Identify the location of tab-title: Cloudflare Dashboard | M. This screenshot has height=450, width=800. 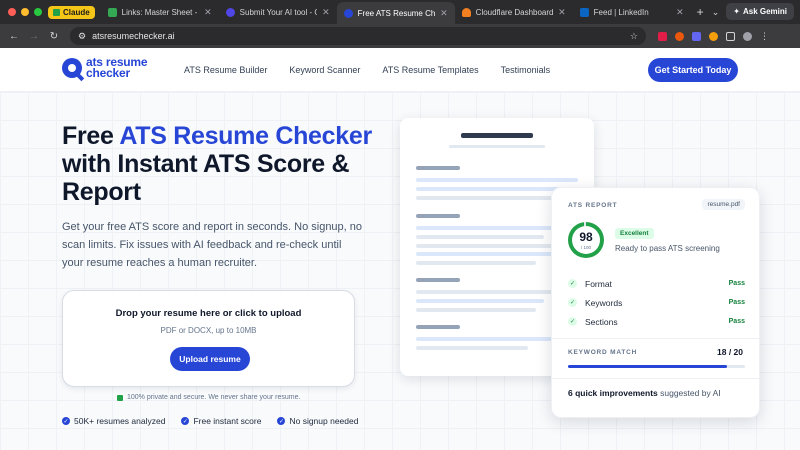
(514, 12).